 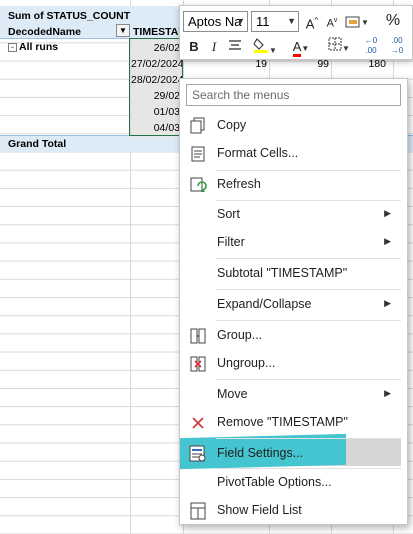 What do you see at coordinates (312, 21) in the screenshot?
I see `increase-font-size-icon: A^` at bounding box center [312, 21].